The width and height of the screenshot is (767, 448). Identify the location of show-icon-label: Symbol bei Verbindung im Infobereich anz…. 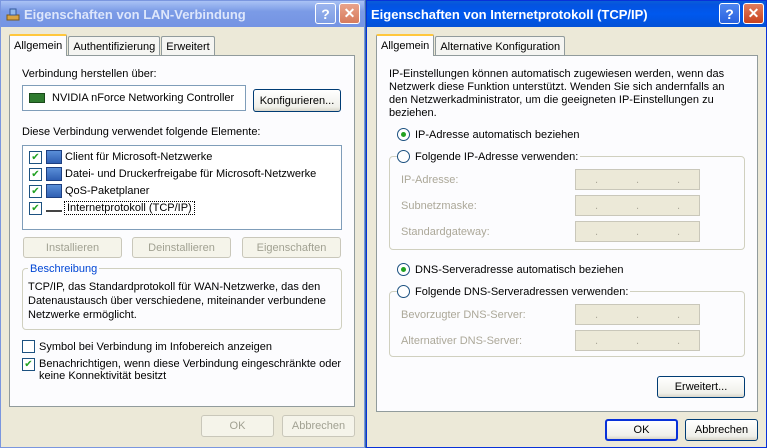
(155, 346).